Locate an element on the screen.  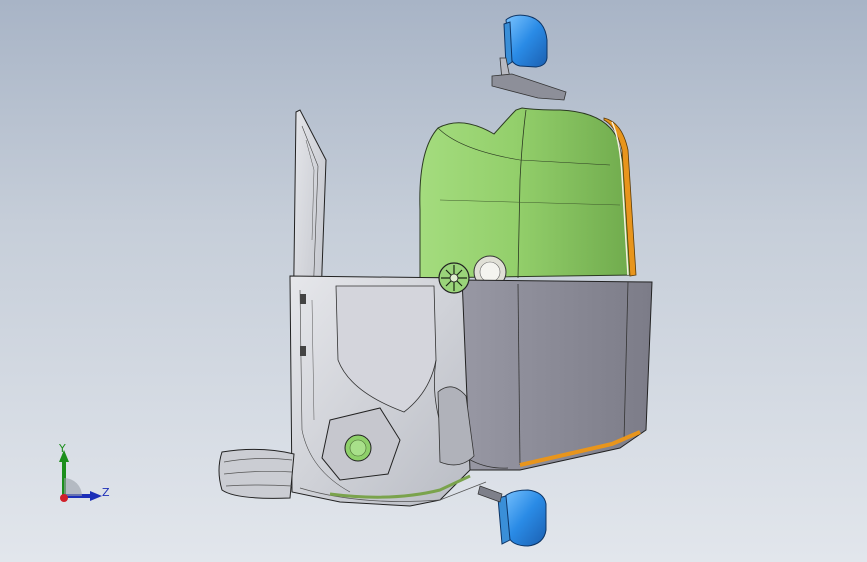
bottom-mirror is located at coordinates (512, 516).